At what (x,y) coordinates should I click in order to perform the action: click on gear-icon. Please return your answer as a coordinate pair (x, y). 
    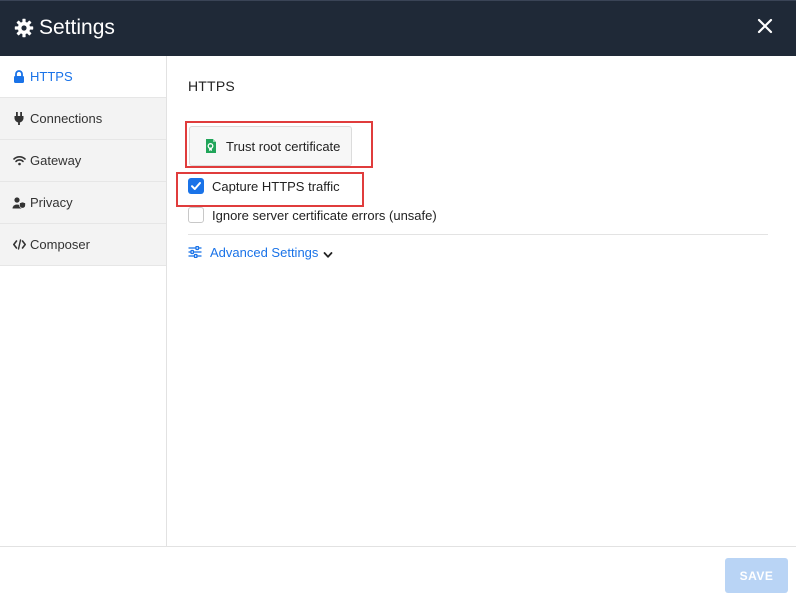
    Looking at the image, I should click on (24, 28).